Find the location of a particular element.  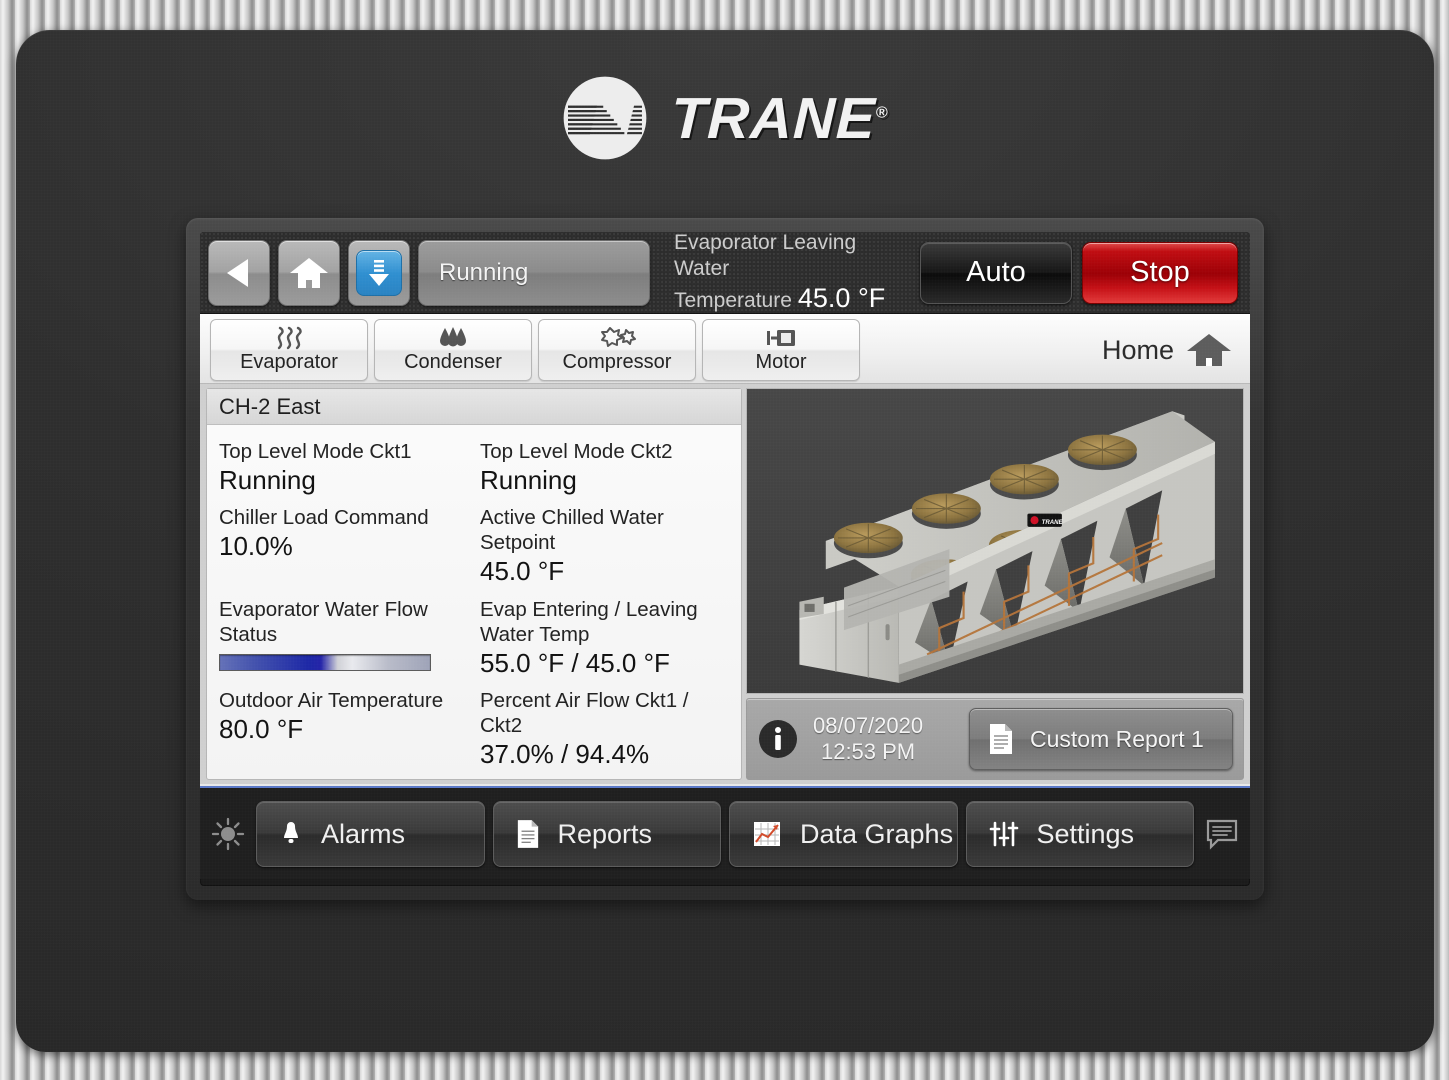

sliders-icon is located at coordinates (1004, 834).